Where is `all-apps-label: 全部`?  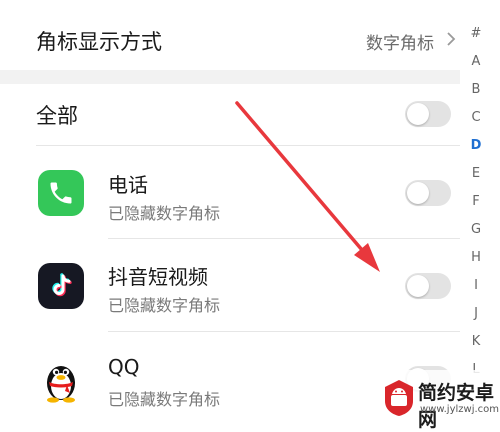
all-apps-label: 全部 is located at coordinates (57, 116).